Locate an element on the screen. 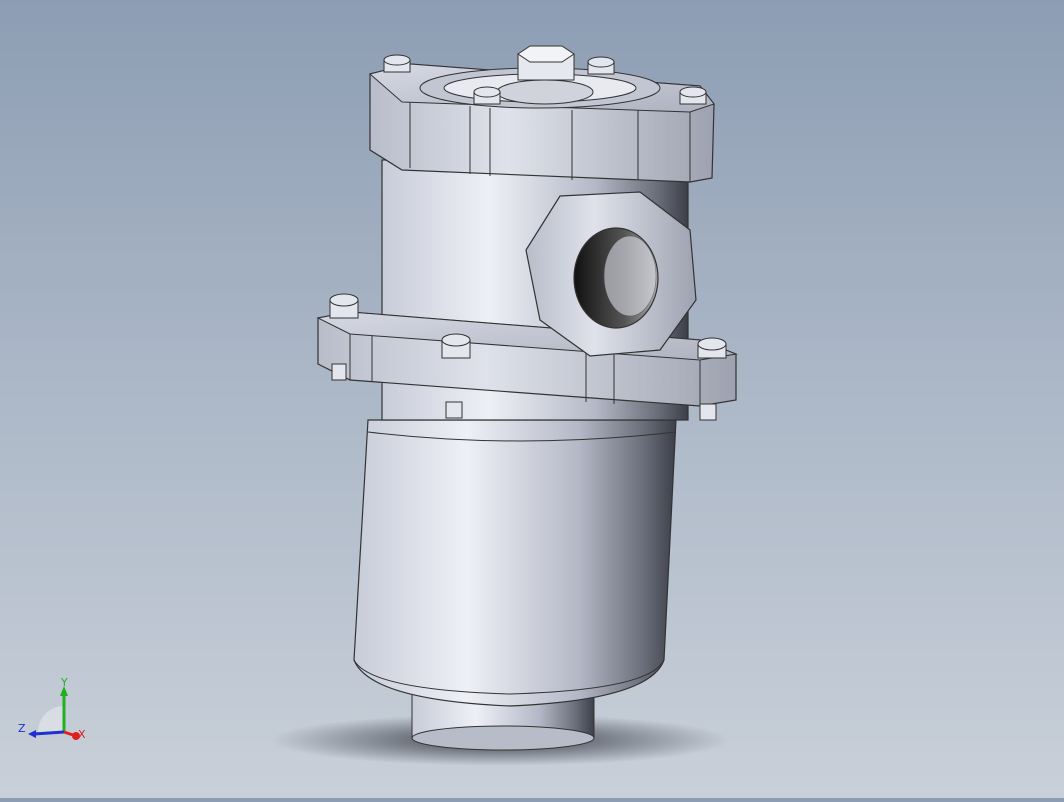  triad-quadrant-icon is located at coordinates (51, 719).